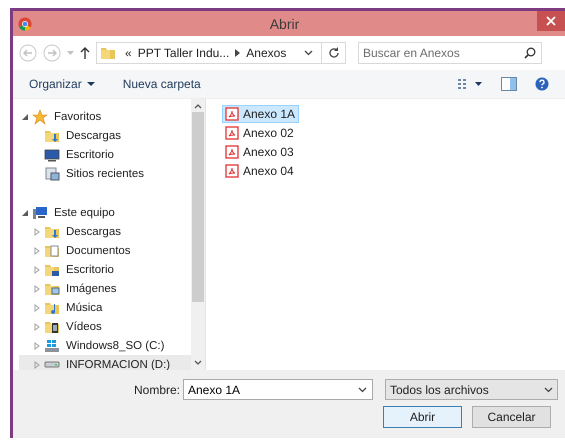 This screenshot has width=565, height=446. I want to click on organize-menu: Organizar, so click(62, 84).